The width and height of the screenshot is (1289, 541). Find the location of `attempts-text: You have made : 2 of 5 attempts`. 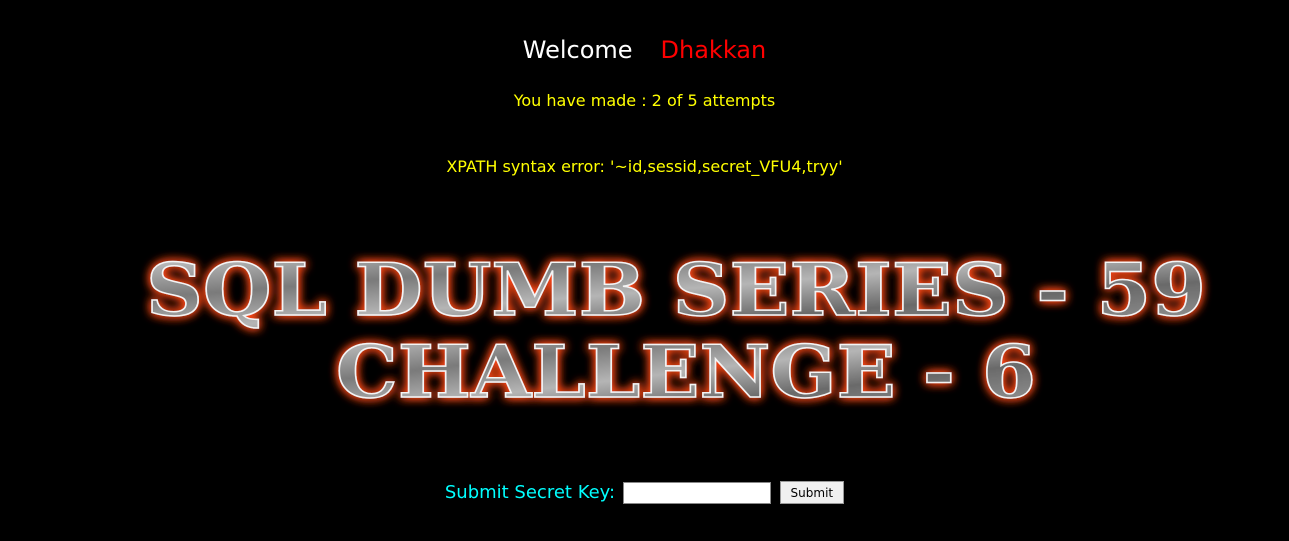

attempts-text: You have made : 2 of 5 attempts is located at coordinates (644, 100).